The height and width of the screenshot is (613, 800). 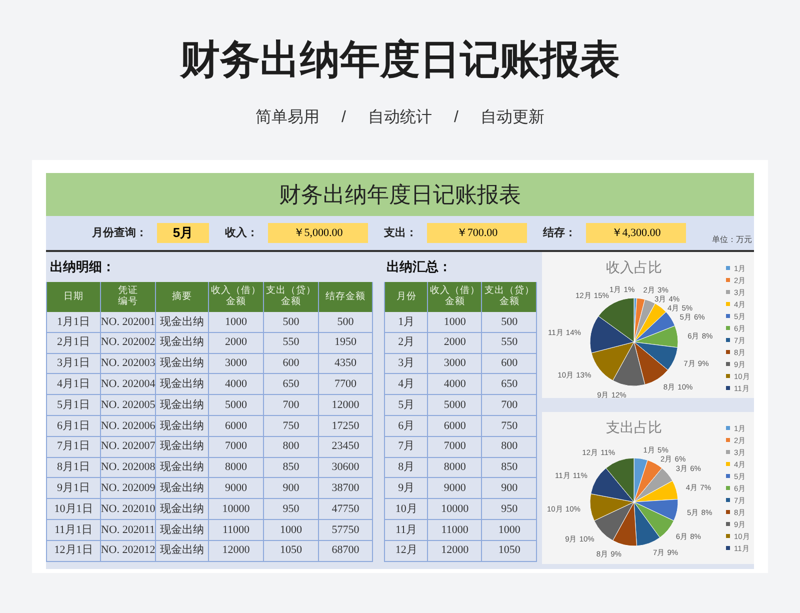 I want to click on query-label: 支出：, so click(x=400, y=233).